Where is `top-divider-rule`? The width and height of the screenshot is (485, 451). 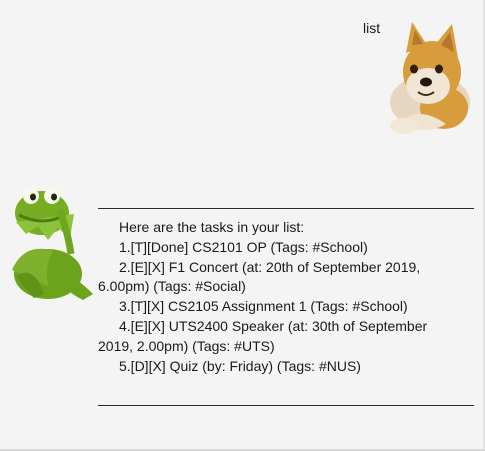
top-divider-rule is located at coordinates (286, 208).